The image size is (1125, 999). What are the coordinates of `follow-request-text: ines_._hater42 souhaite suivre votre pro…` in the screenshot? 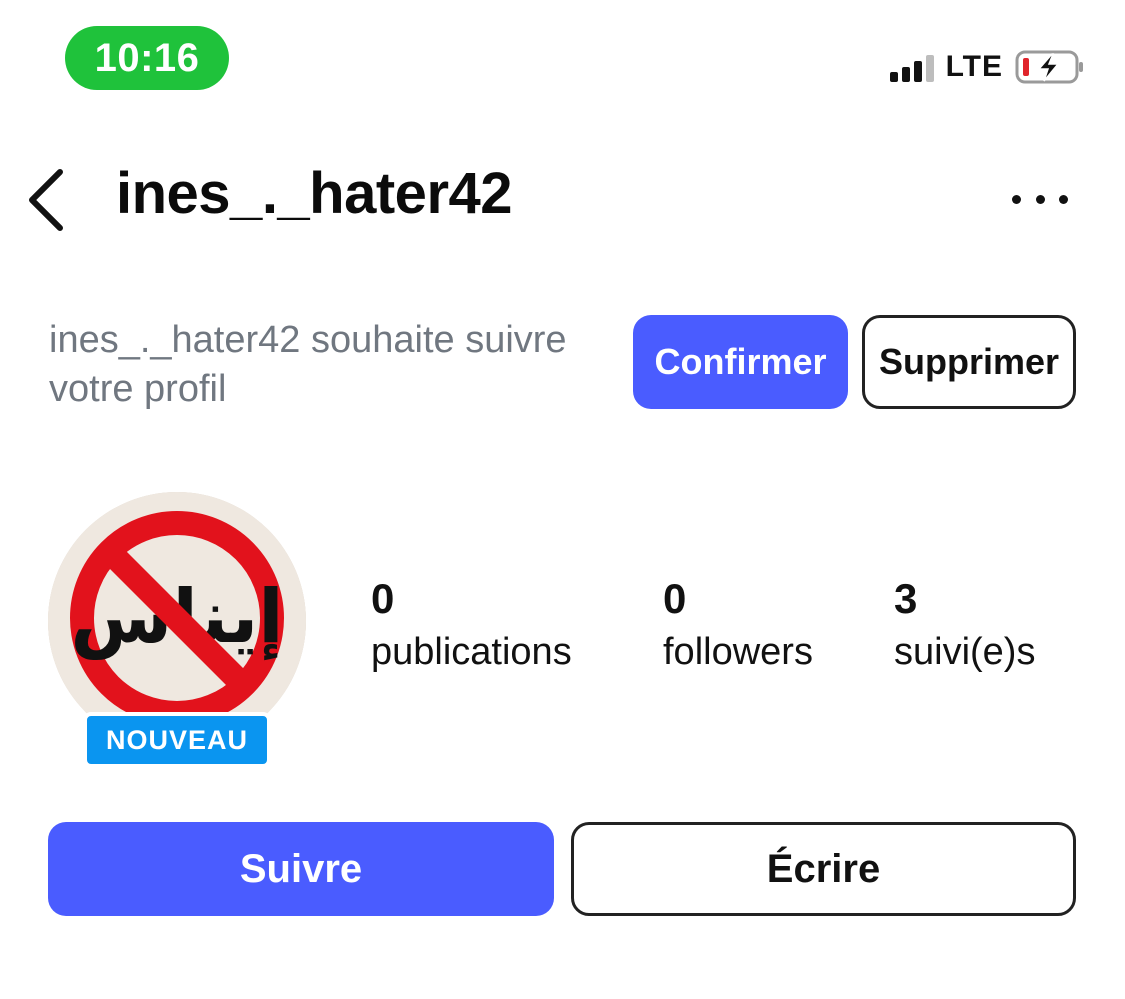 It's located at (308, 364).